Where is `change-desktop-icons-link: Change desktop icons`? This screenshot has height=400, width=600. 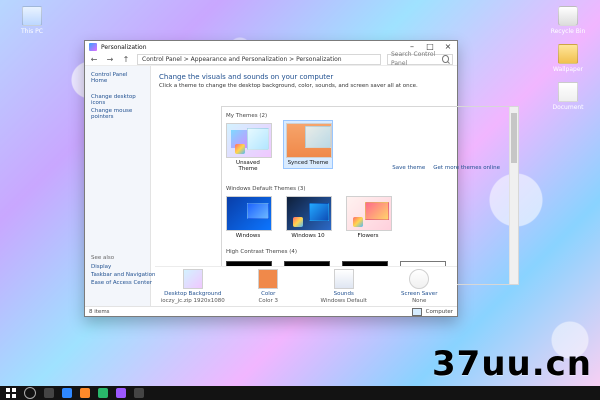
change-desktop-icons-link: Change desktop icons is located at coordinates (117, 100).